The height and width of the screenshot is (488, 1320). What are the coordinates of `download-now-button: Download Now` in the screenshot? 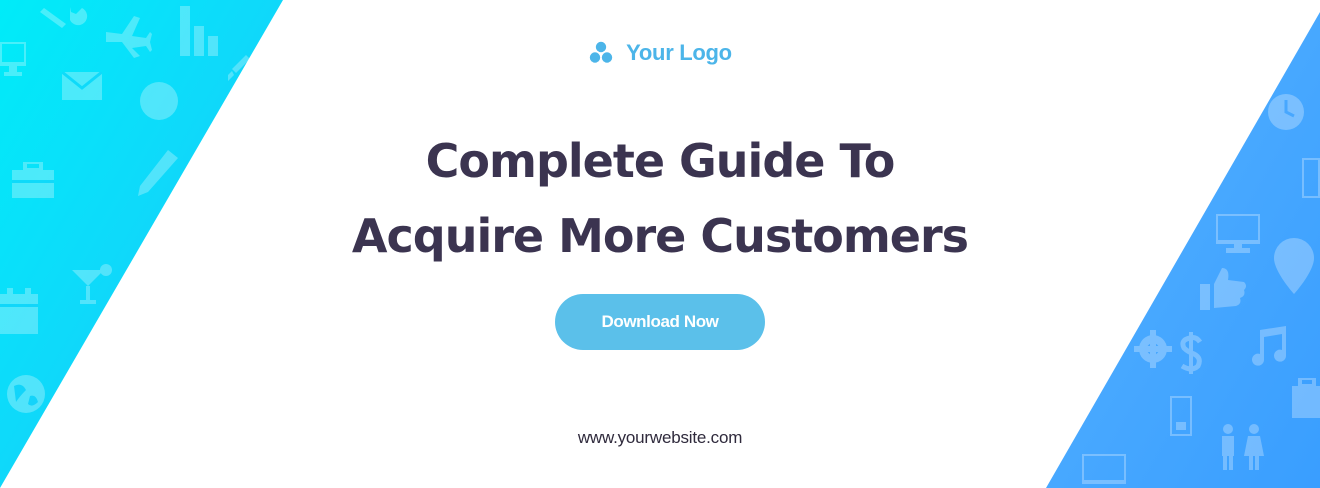 It's located at (660, 322).